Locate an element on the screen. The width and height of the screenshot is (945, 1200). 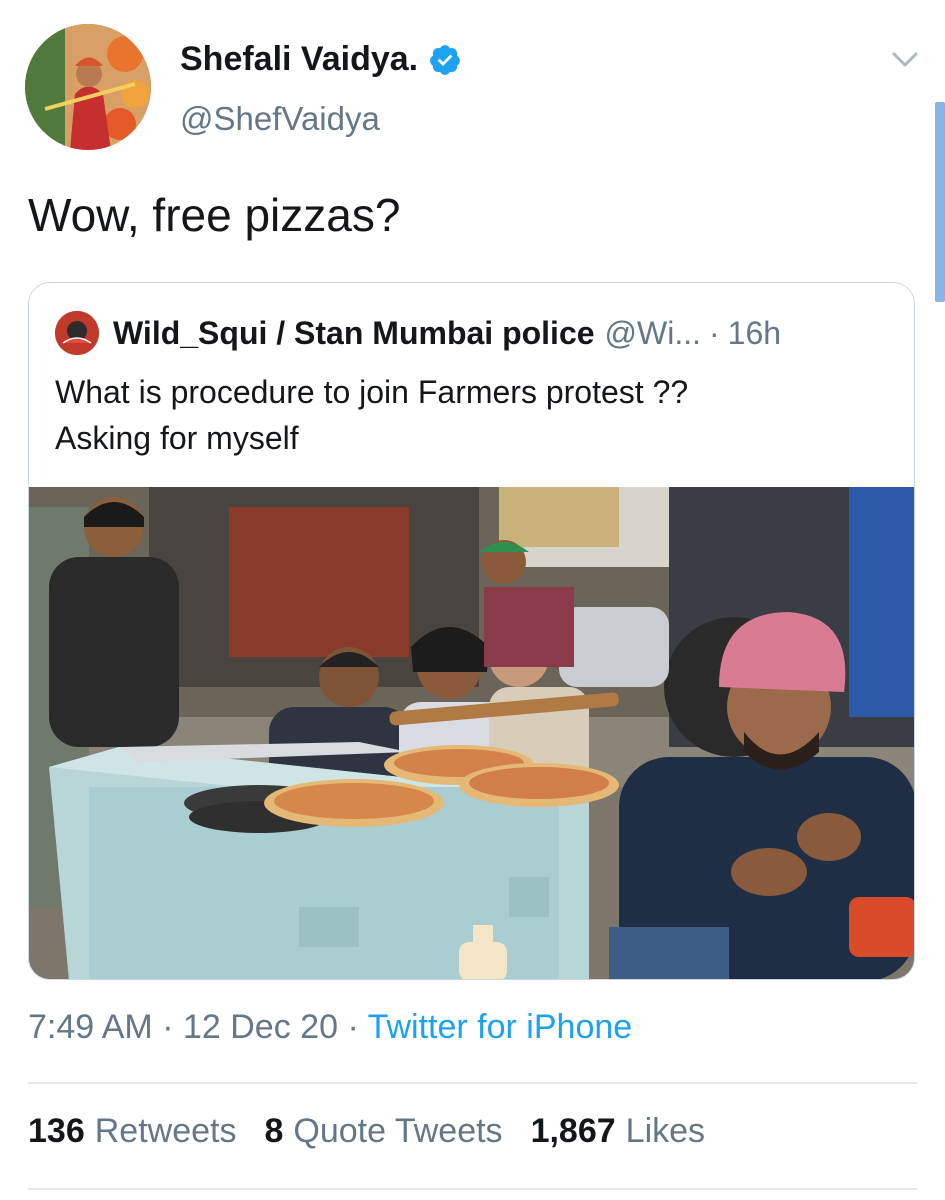
quote-tweets-stat: 8 Quote Tweets is located at coordinates (383, 1131).